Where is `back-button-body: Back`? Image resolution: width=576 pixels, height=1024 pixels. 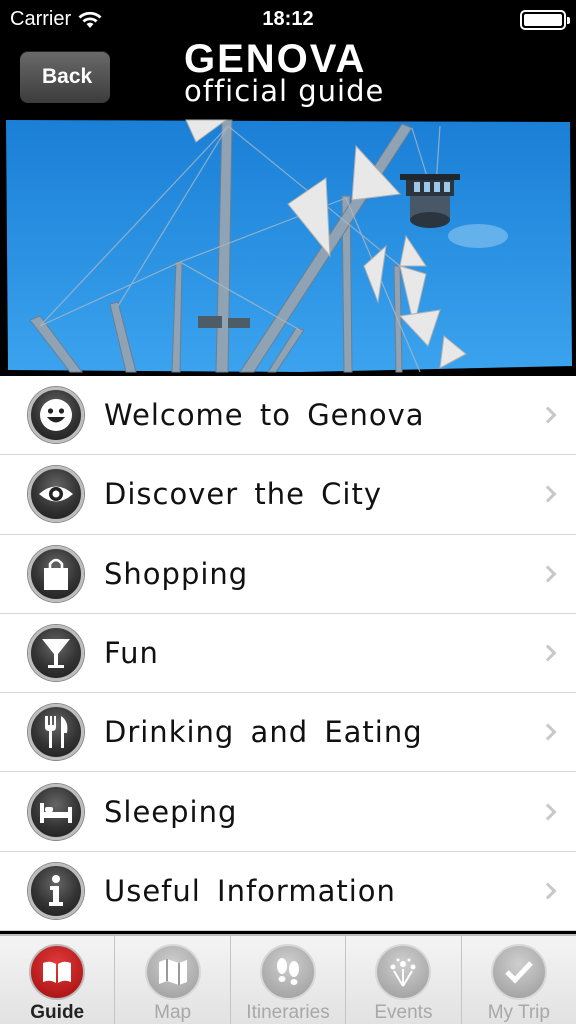
back-button-body: Back is located at coordinates (65, 77).